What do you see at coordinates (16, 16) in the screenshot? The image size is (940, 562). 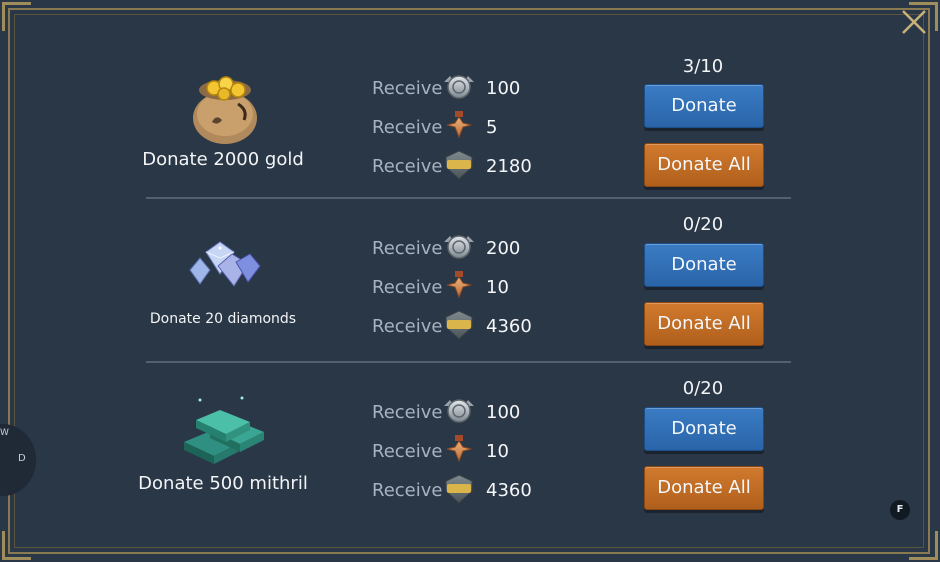 I see `frame-corner-top-left` at bounding box center [16, 16].